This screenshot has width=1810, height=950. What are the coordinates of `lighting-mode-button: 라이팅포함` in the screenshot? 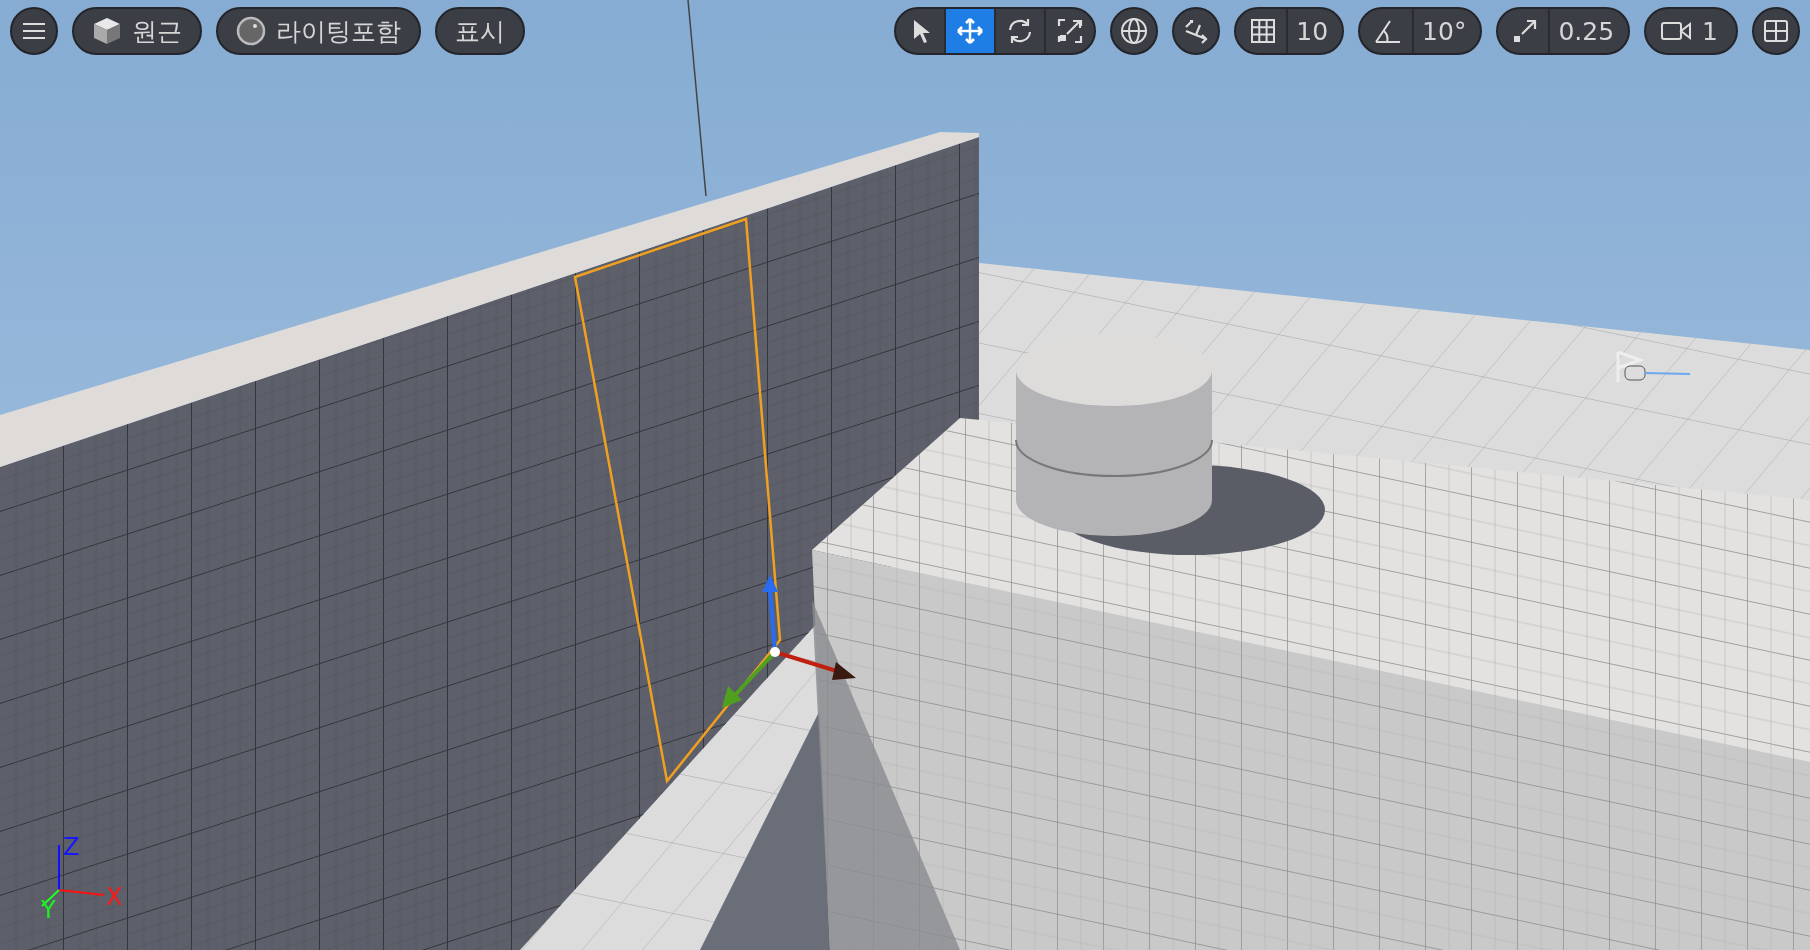 It's located at (318, 31).